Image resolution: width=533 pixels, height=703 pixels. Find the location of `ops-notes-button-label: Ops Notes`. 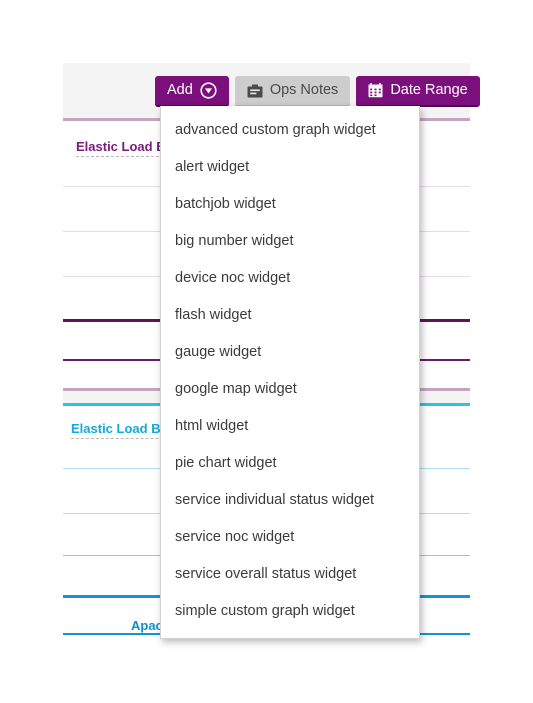

ops-notes-button-label: Ops Notes is located at coordinates (304, 90).